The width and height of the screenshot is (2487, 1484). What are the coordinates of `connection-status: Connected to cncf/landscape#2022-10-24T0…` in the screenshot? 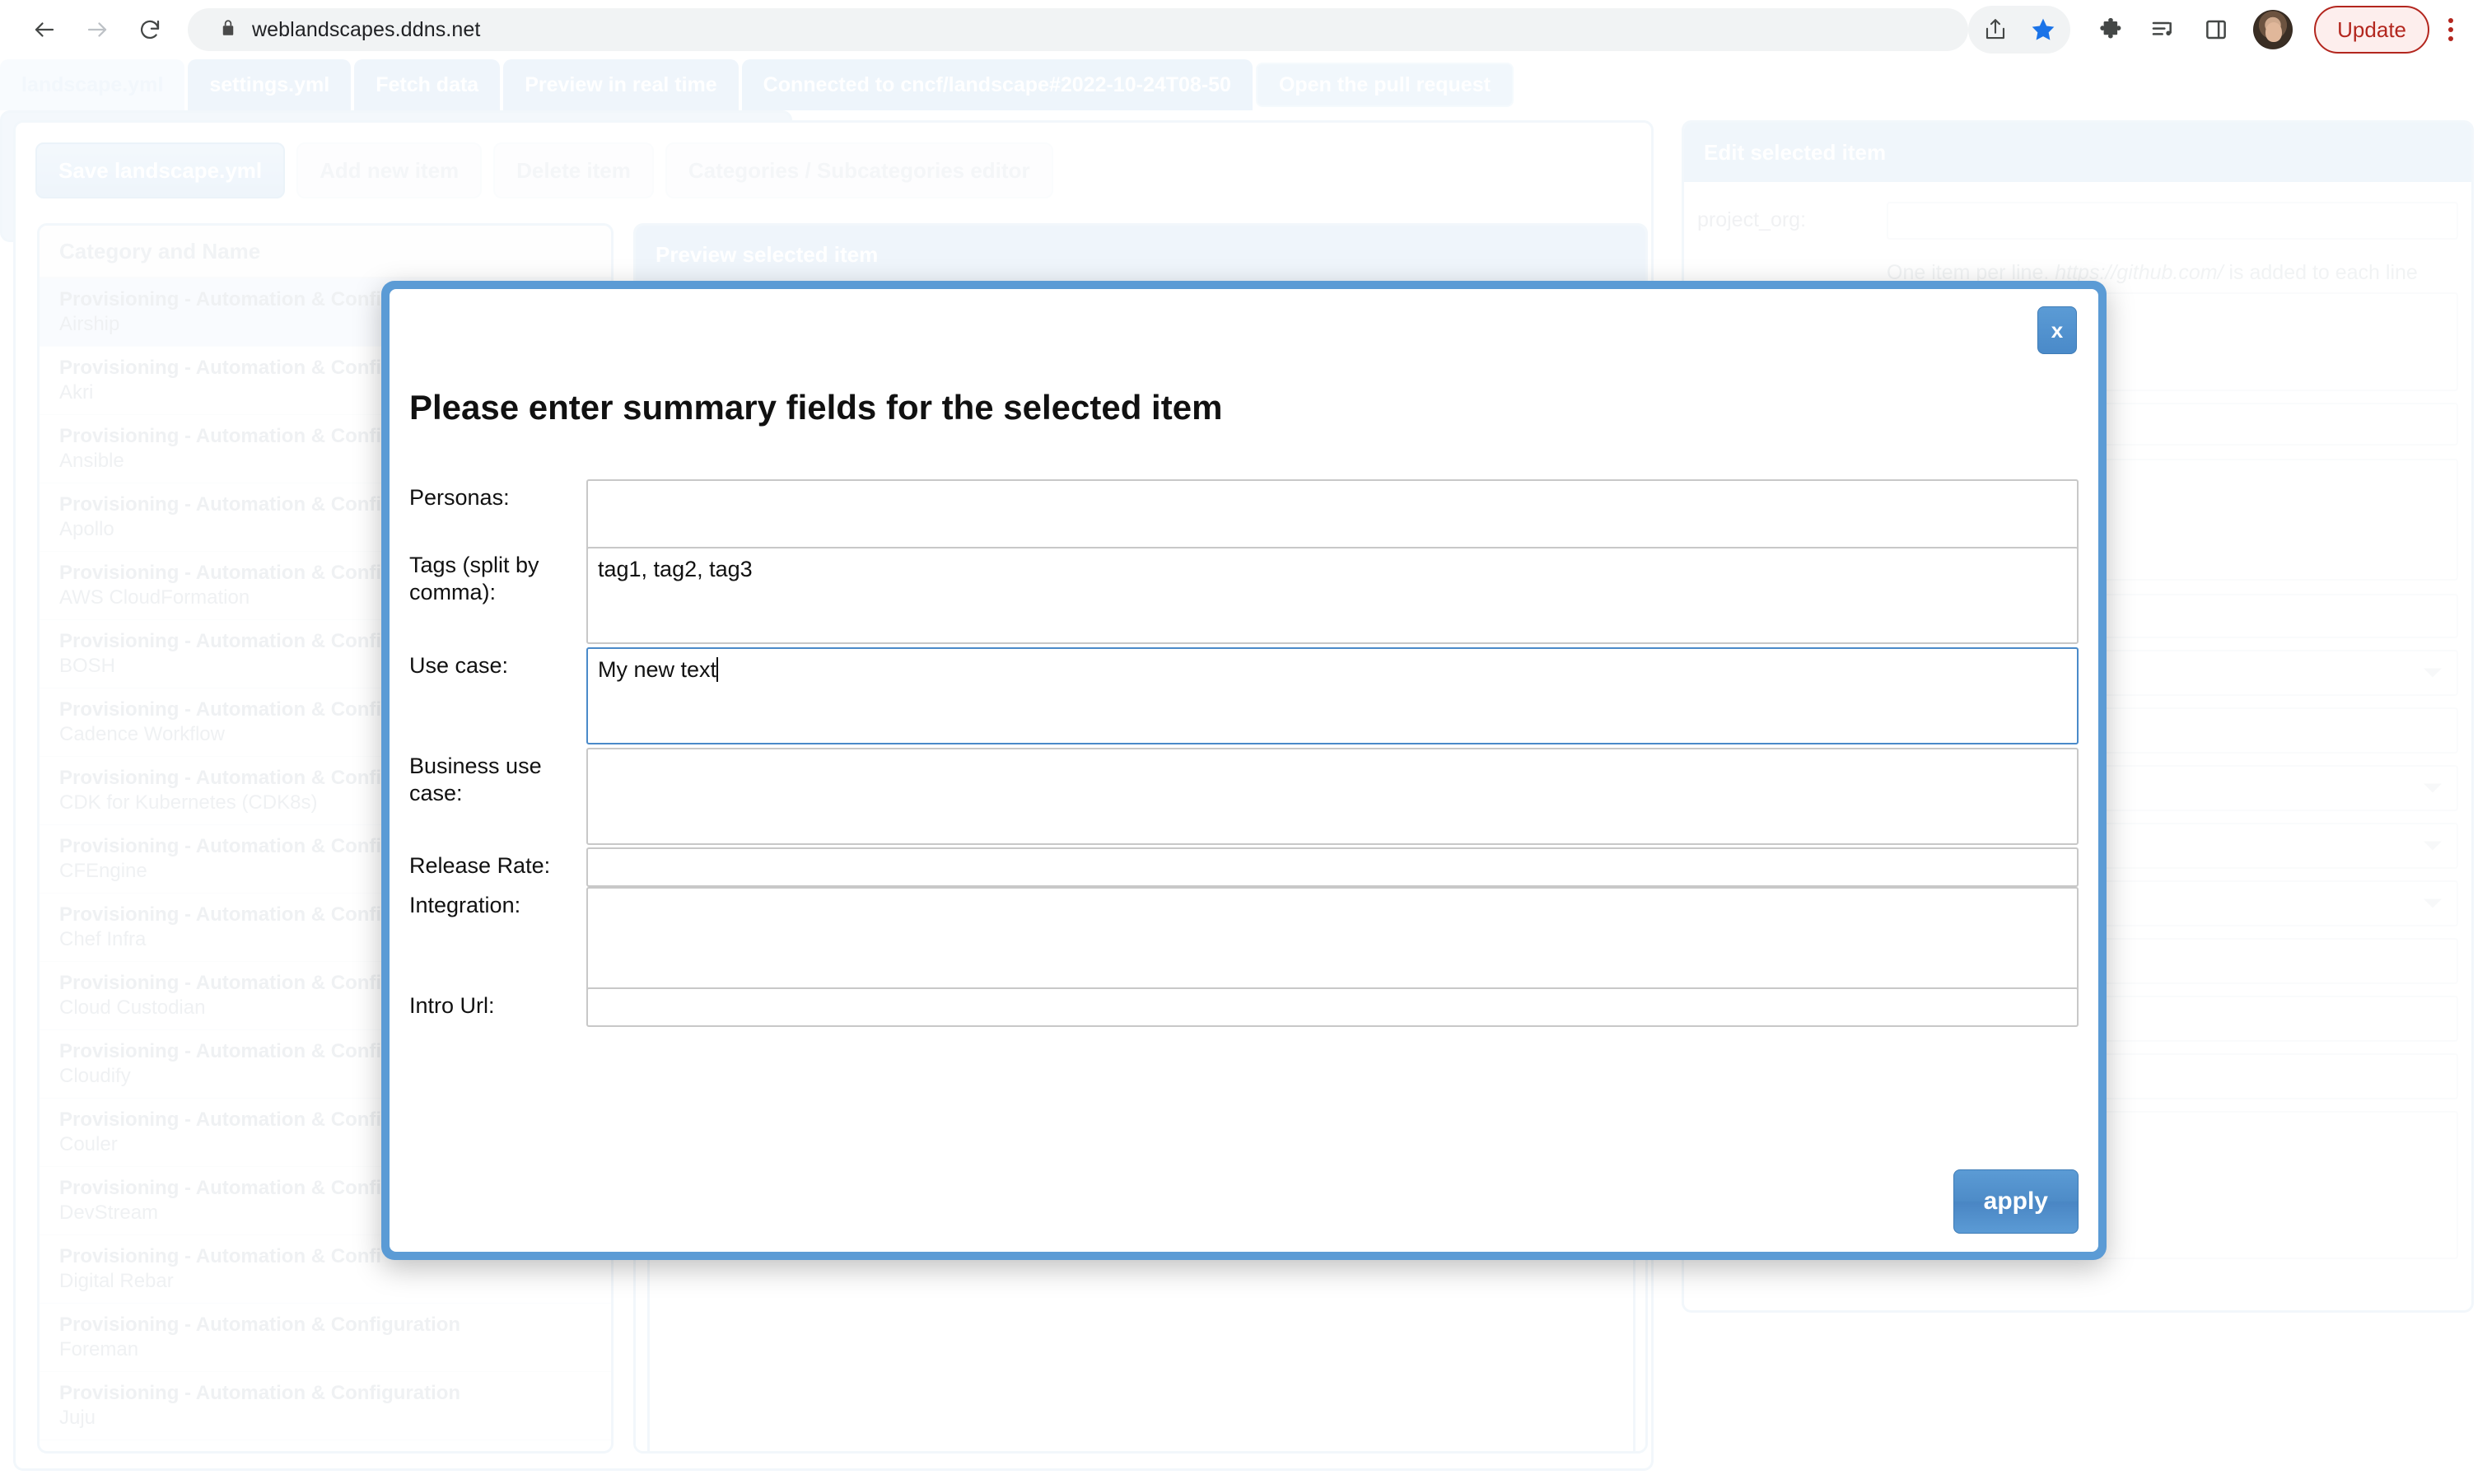 It's located at (997, 84).